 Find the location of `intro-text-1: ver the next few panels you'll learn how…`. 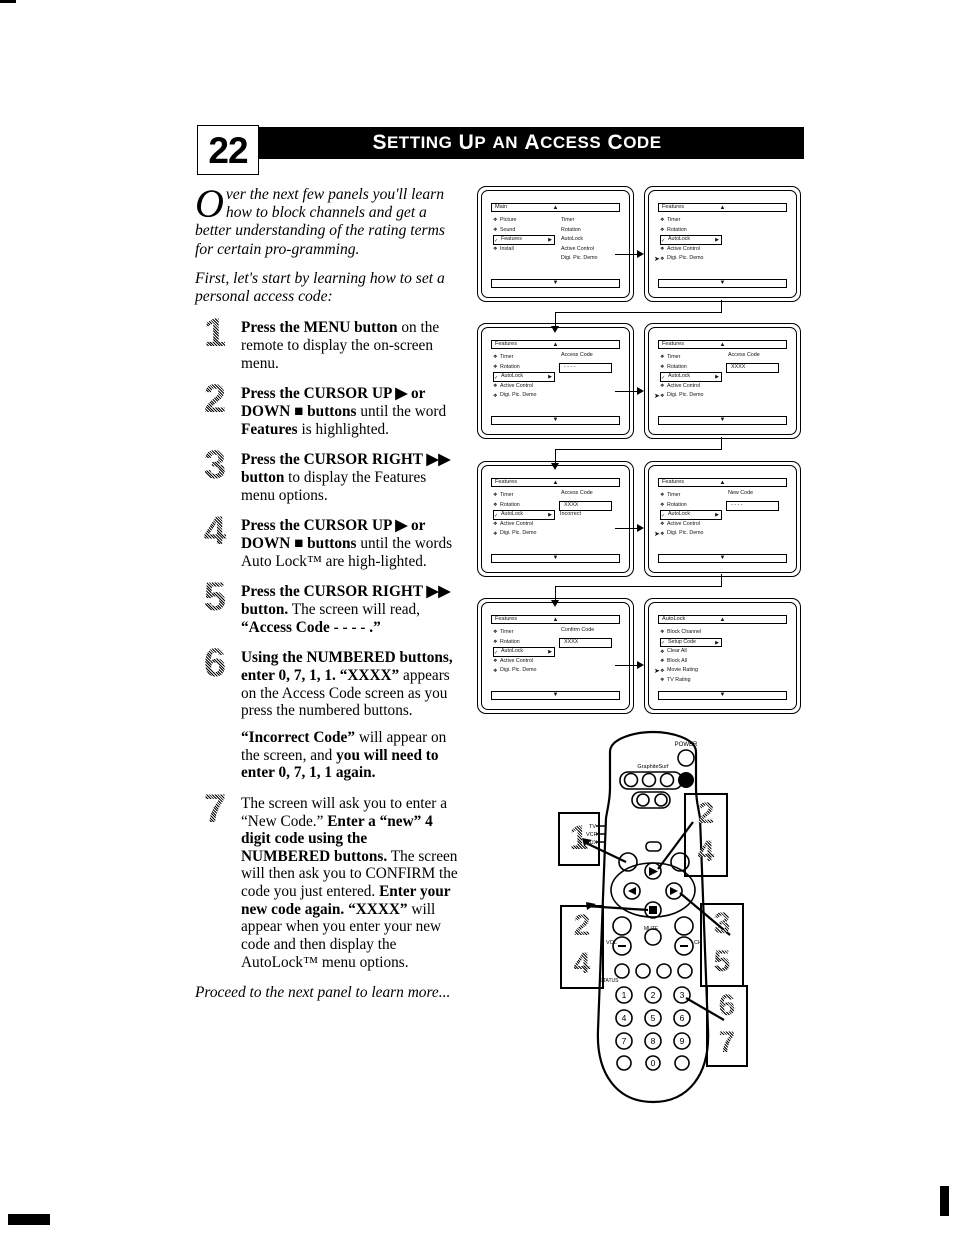

intro-text-1: ver the next few panels you'll learn how… is located at coordinates (320, 222).